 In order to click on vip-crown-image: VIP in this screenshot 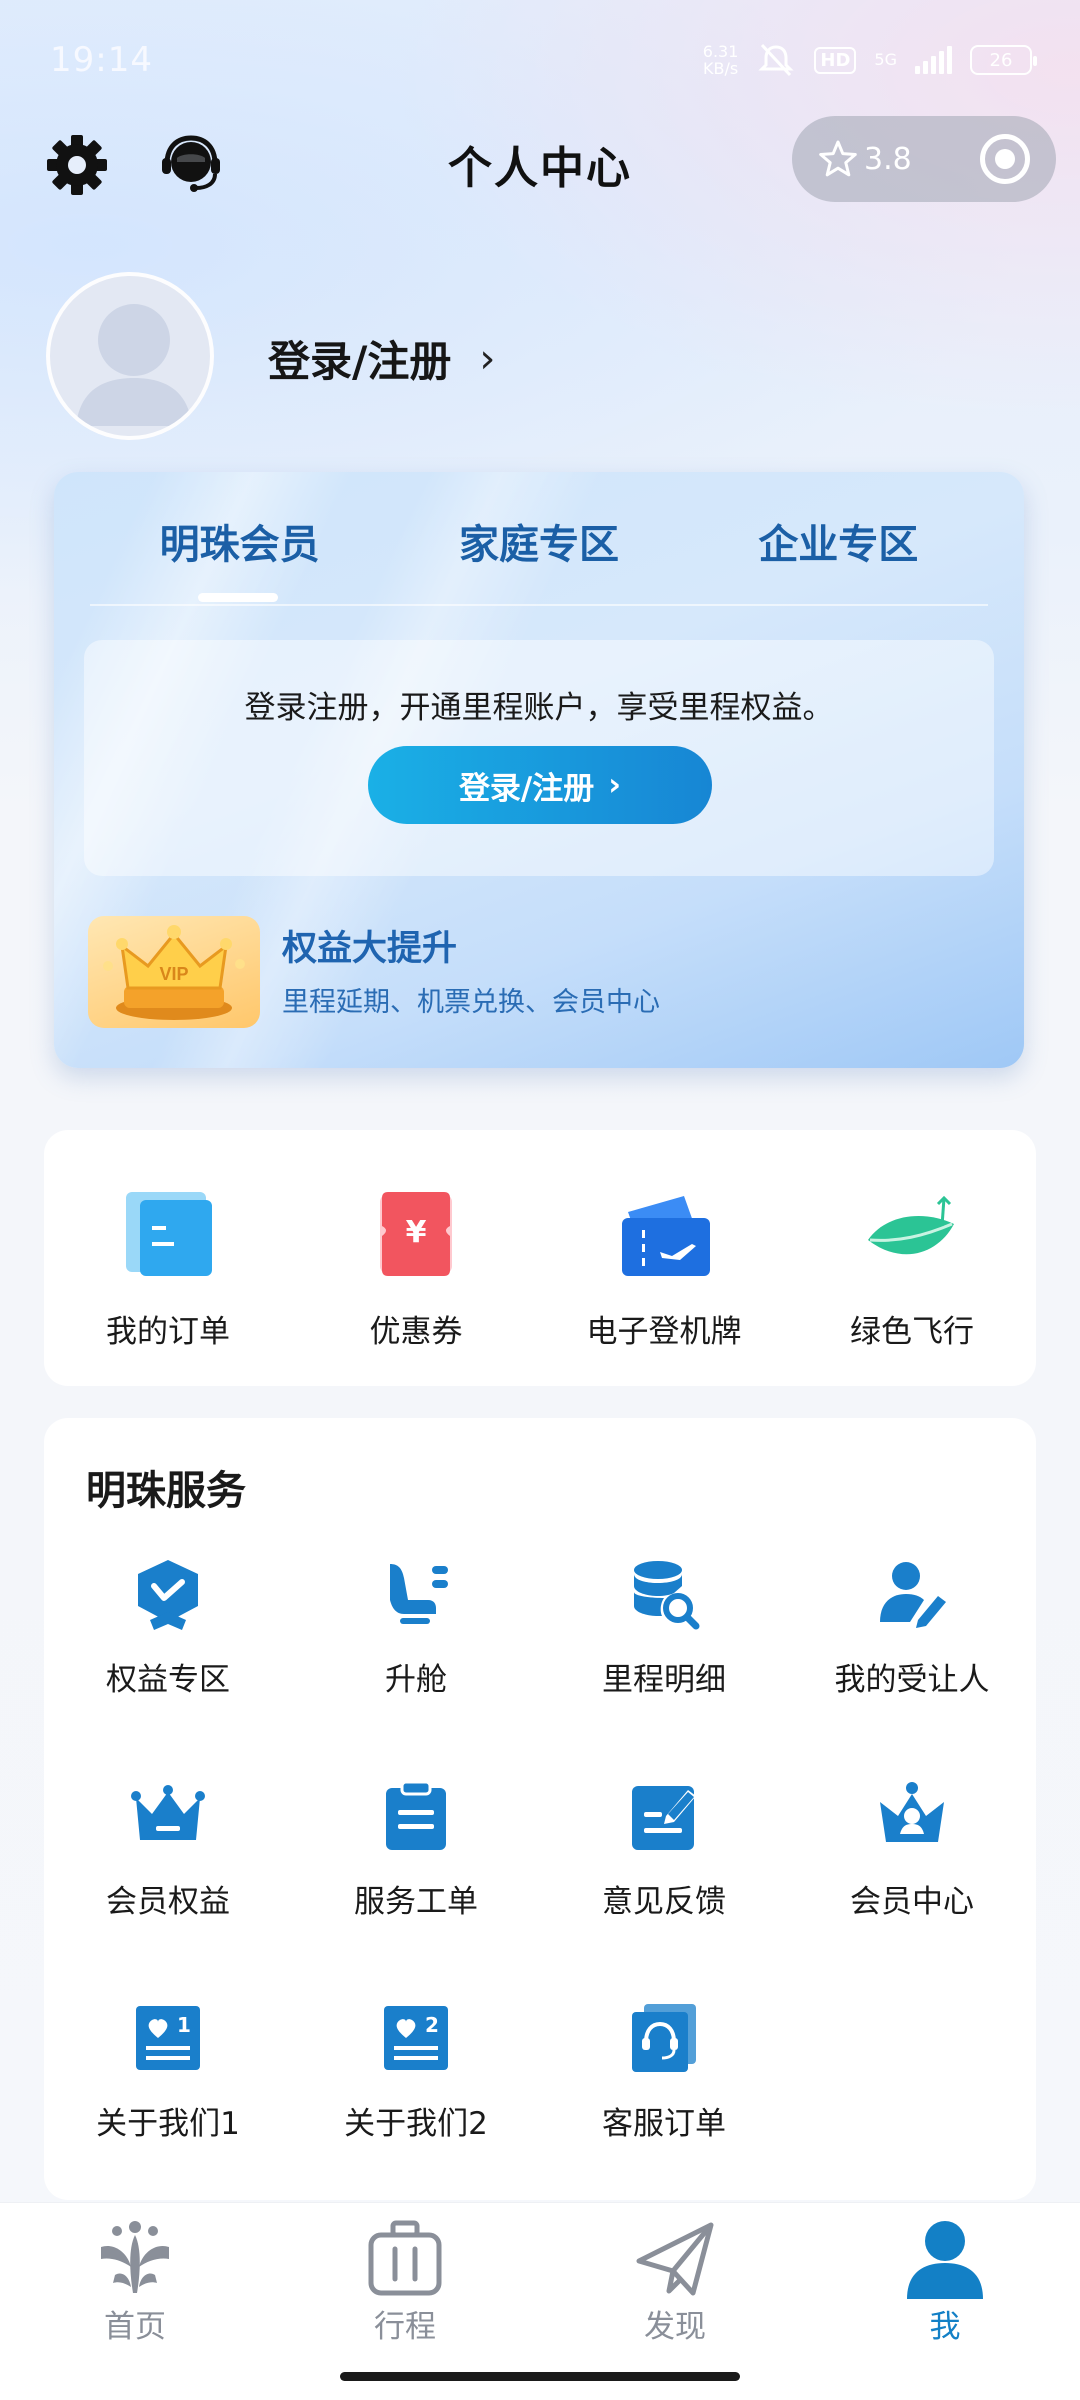, I will do `click(174, 972)`.